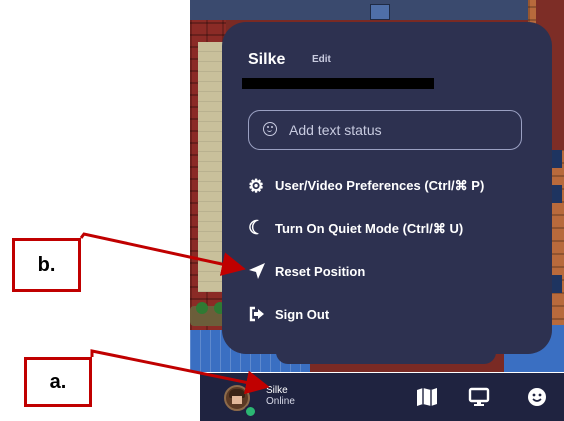 The image size is (564, 421). What do you see at coordinates (277, 391) in the screenshot?
I see `bar-username: Silke` at bounding box center [277, 391].